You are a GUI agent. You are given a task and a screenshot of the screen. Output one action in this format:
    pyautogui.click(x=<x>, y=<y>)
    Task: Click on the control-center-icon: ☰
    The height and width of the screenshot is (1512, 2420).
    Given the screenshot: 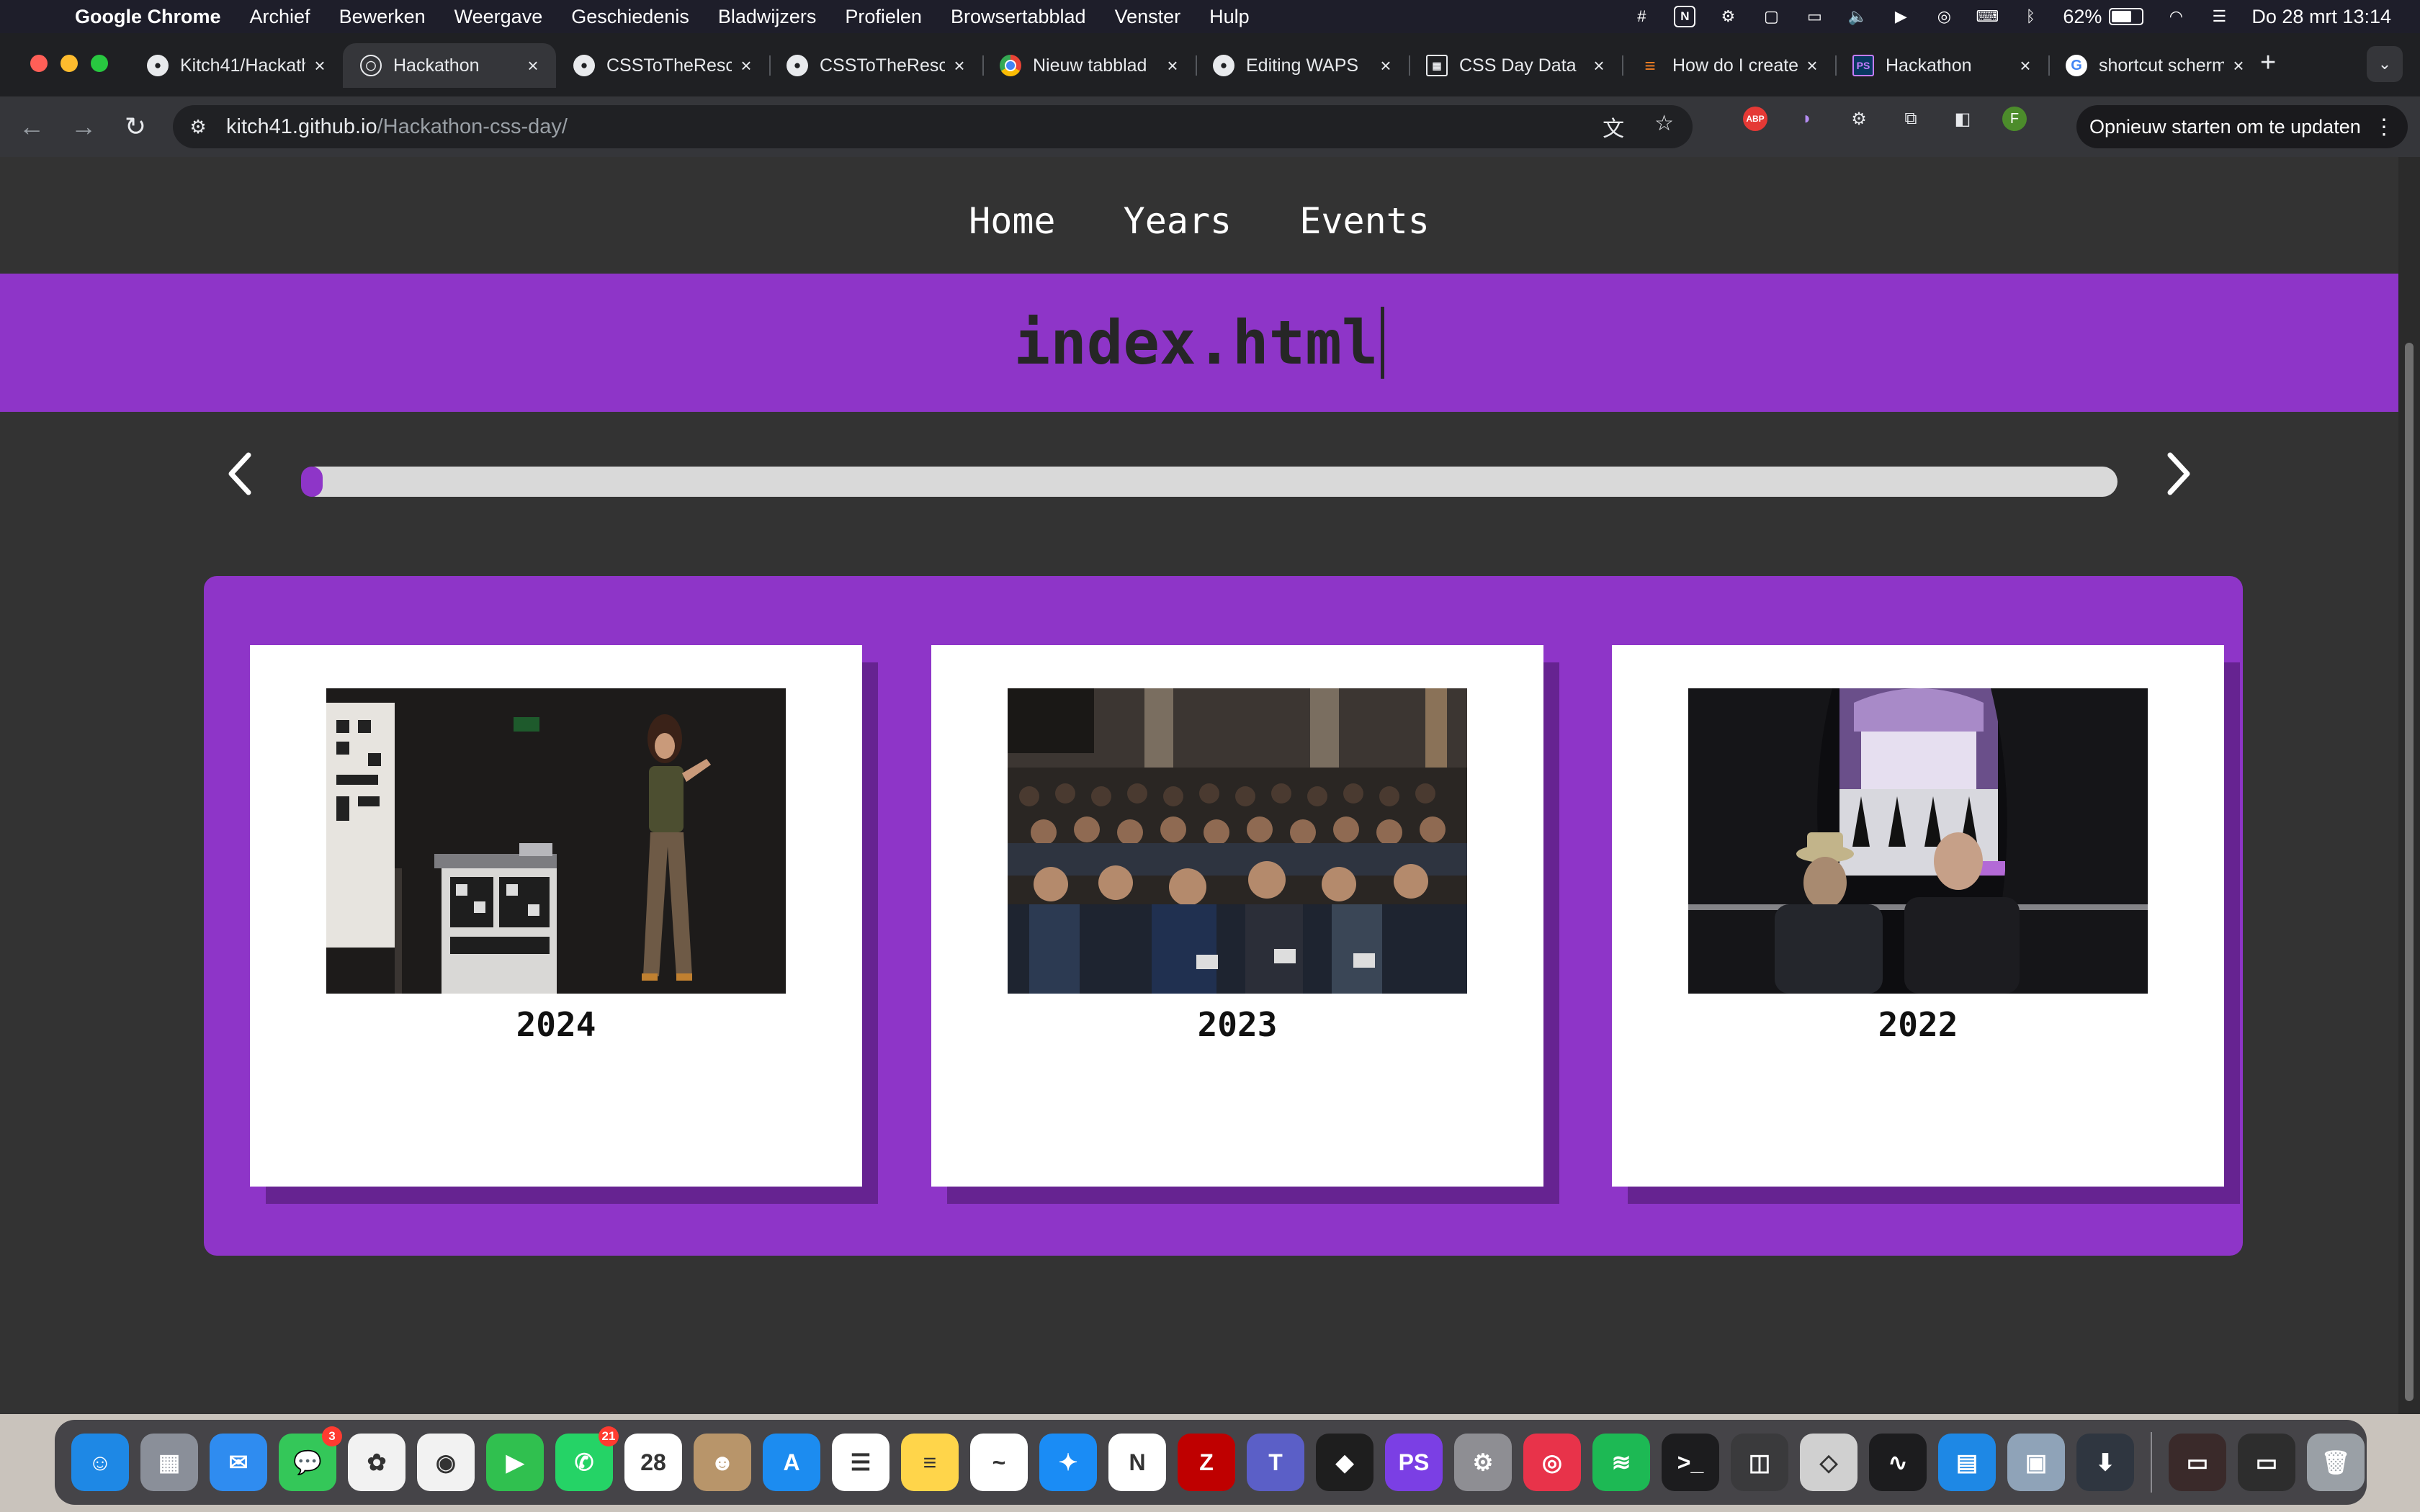 What is the action you would take?
    pyautogui.click(x=2219, y=16)
    